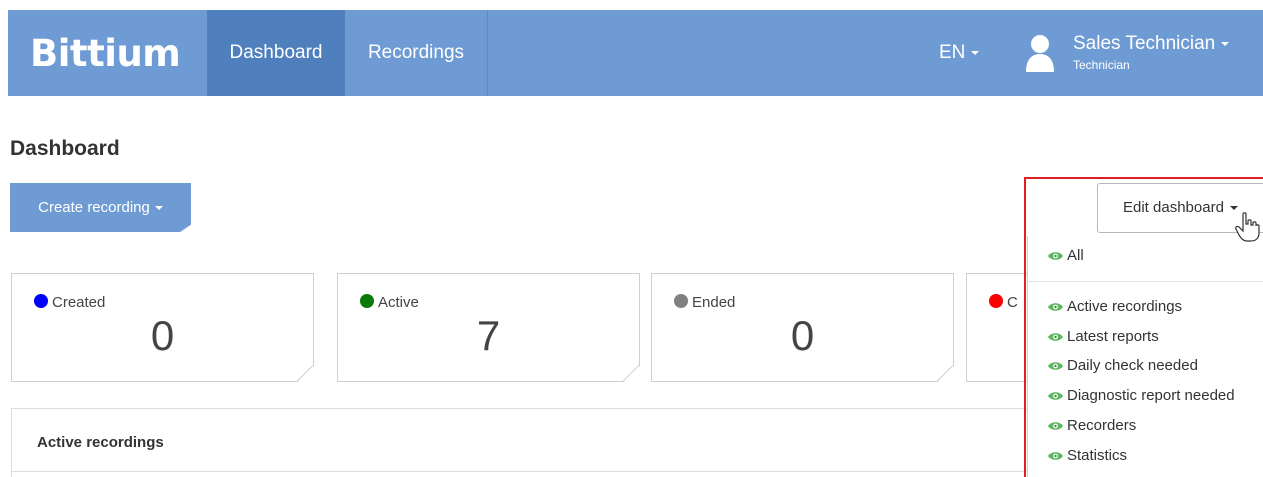 The image size is (1263, 477). Describe the element at coordinates (79, 302) in the screenshot. I see `status-label-text: Created` at that location.